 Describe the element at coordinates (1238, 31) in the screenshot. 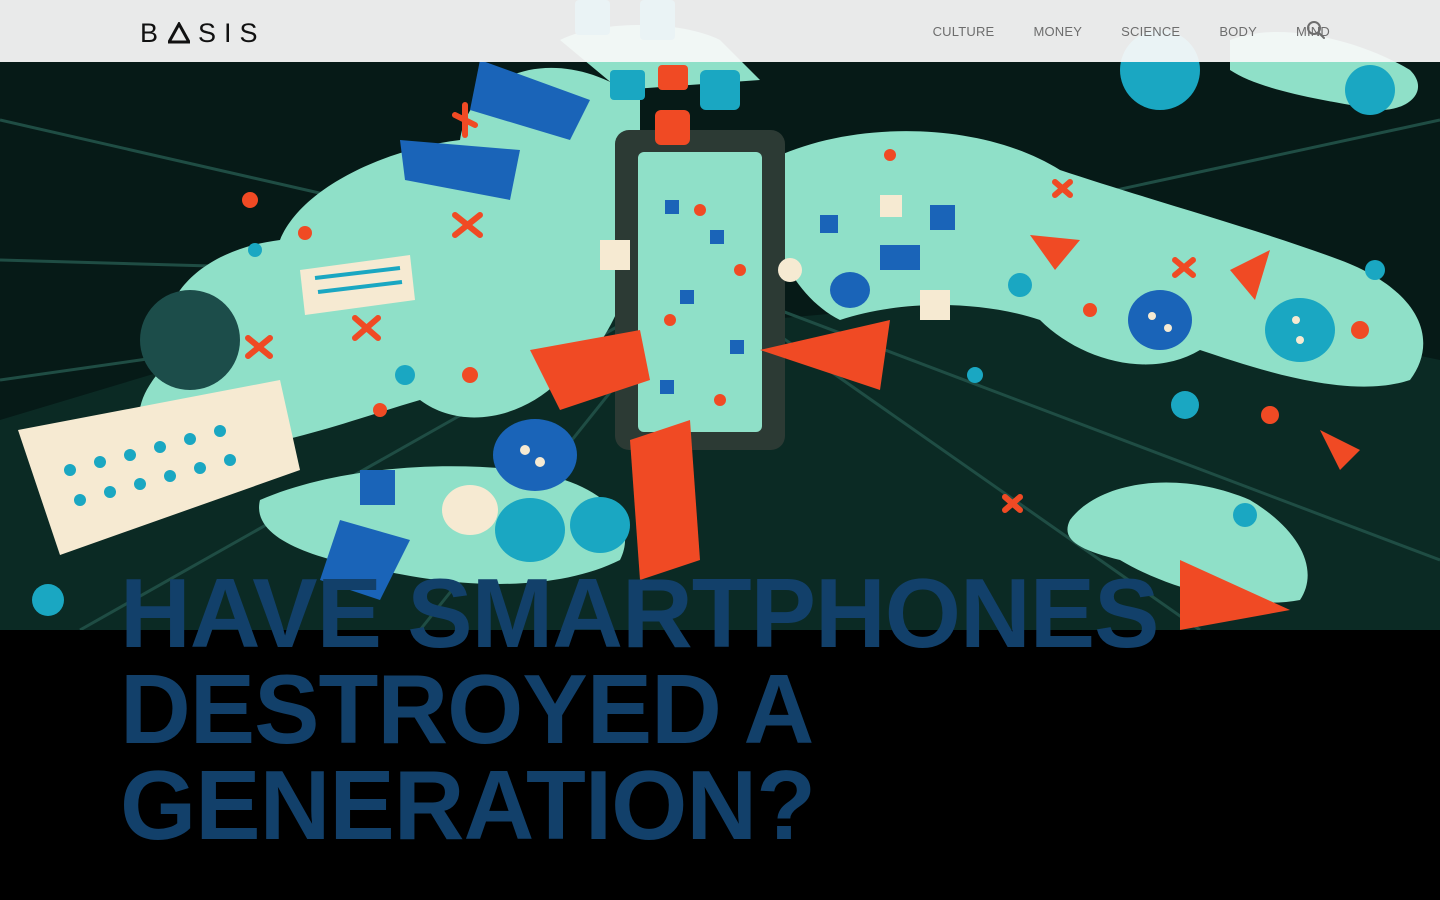

I see `nav-body: BODY` at that location.